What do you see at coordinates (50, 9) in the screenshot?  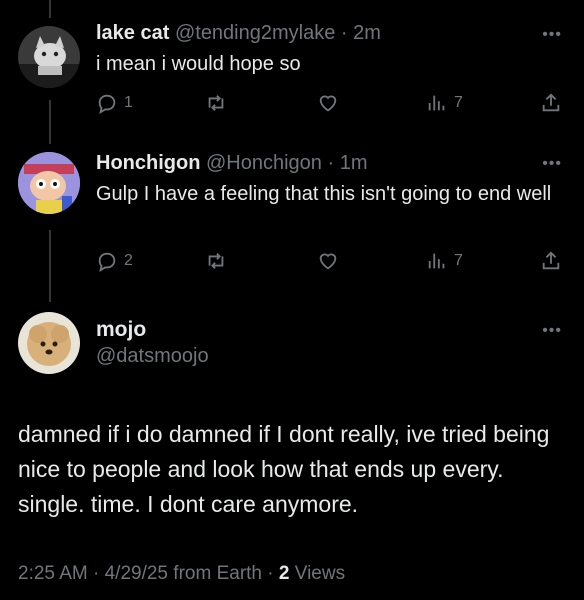 I see `thread-line-top` at bounding box center [50, 9].